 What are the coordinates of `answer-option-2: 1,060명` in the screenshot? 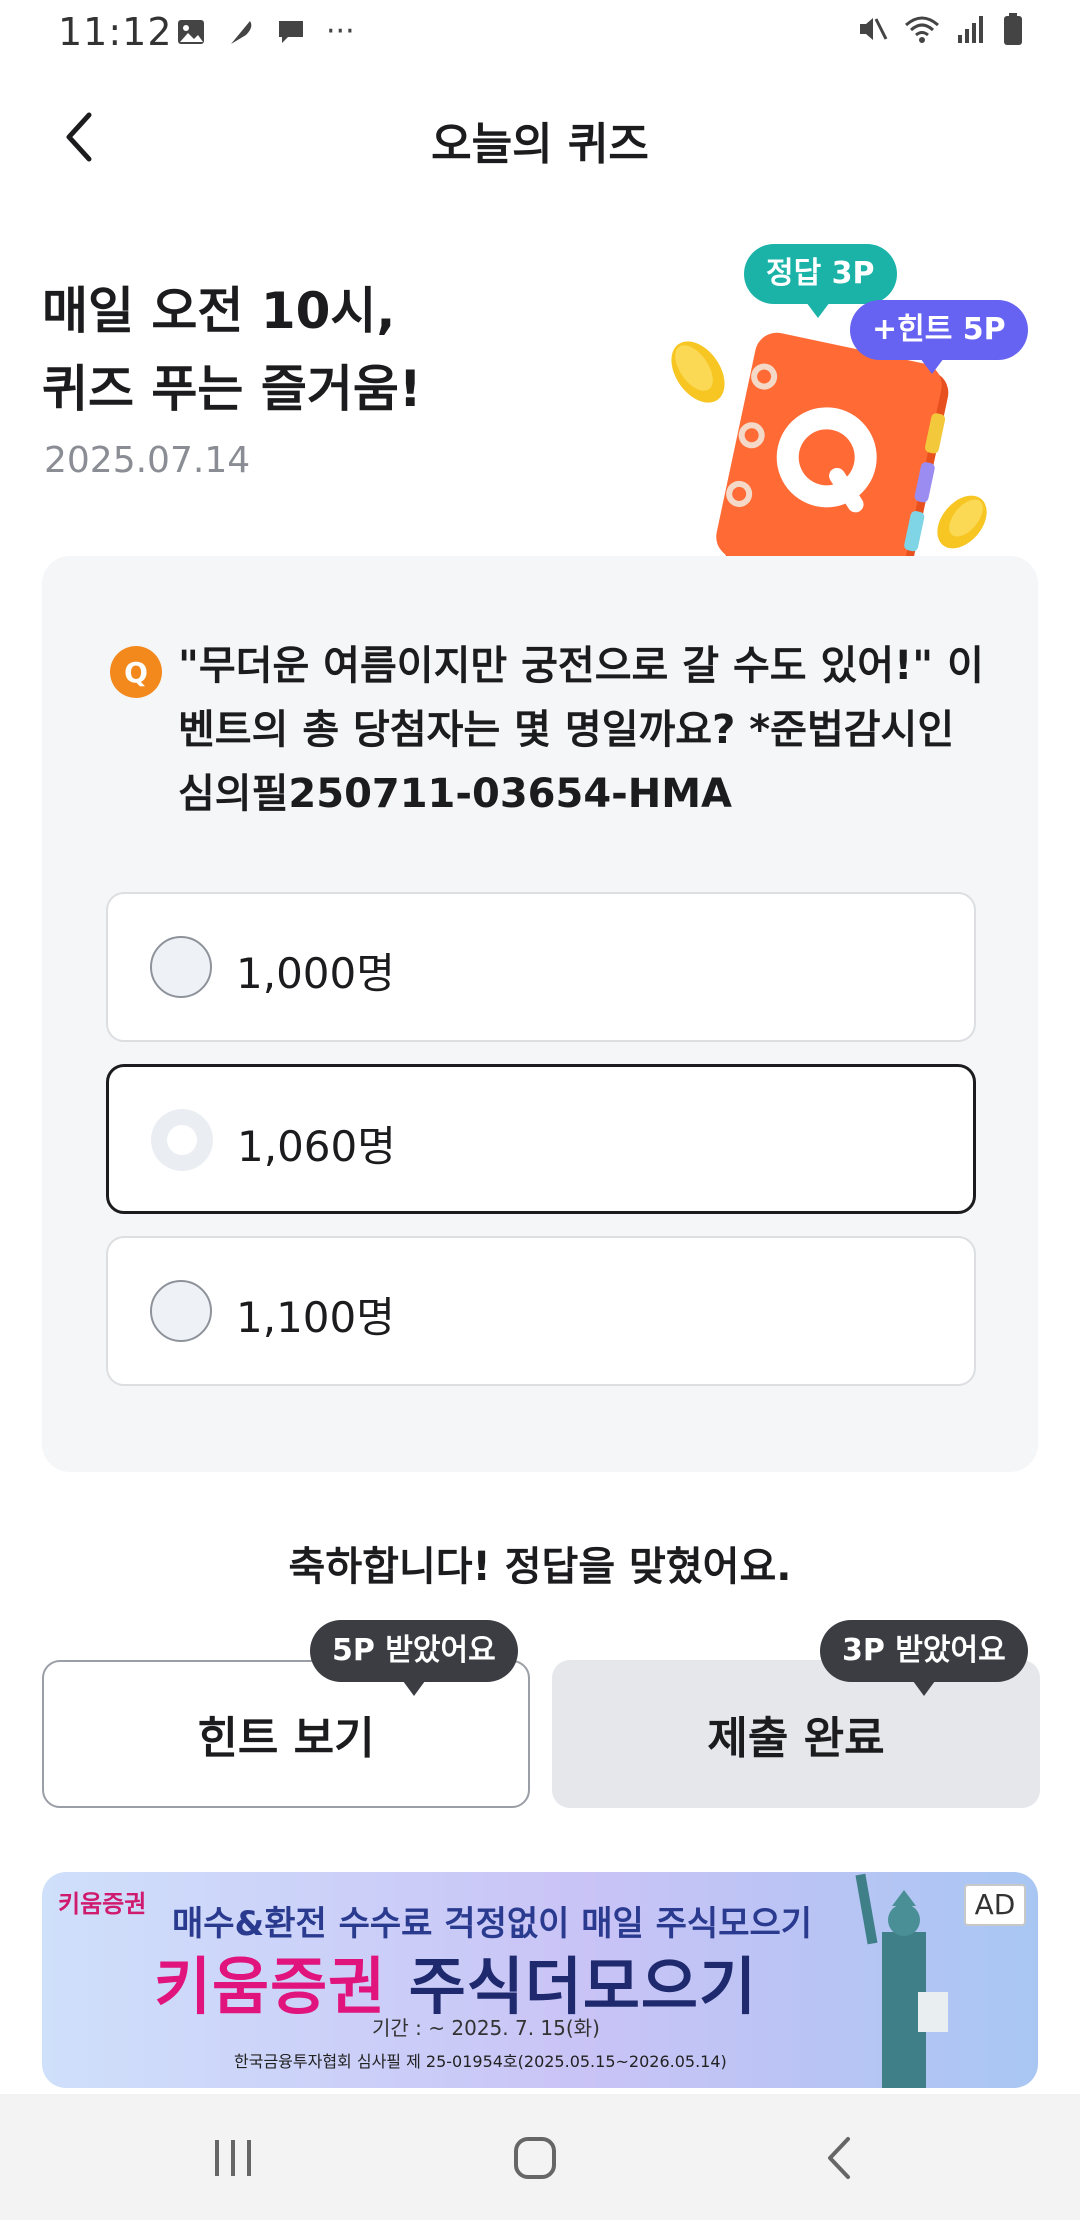 It's located at (541, 1139).